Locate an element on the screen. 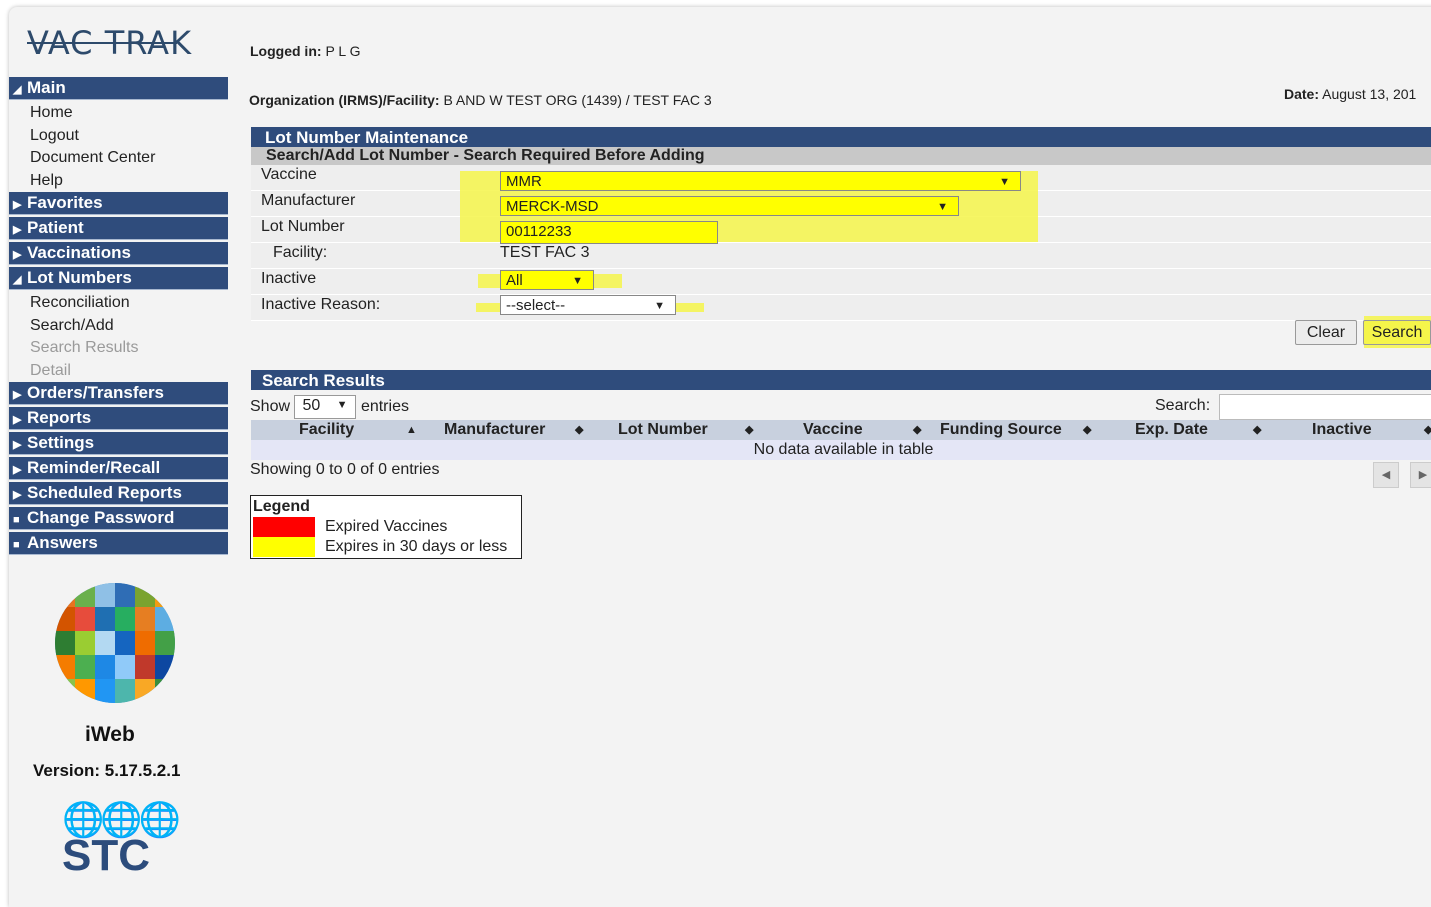  nav-reports-label: Reports is located at coordinates (59, 417).